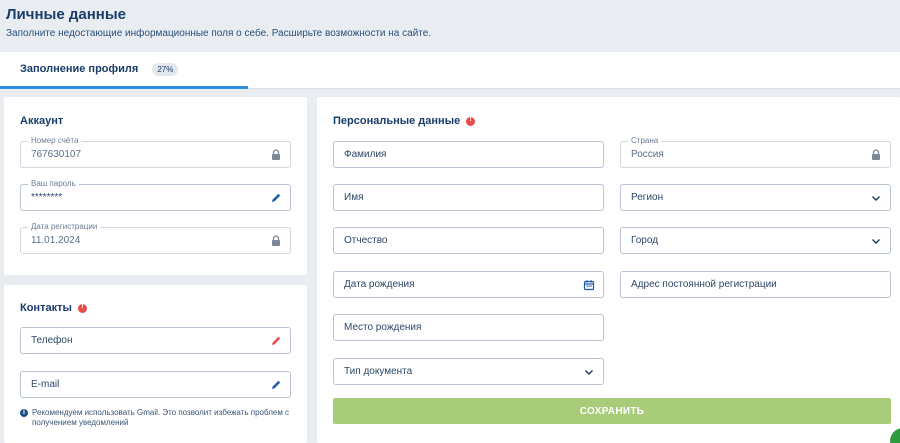  Describe the element at coordinates (64, 226) in the screenshot. I see `registration-date-label: Дата регистрации` at that location.